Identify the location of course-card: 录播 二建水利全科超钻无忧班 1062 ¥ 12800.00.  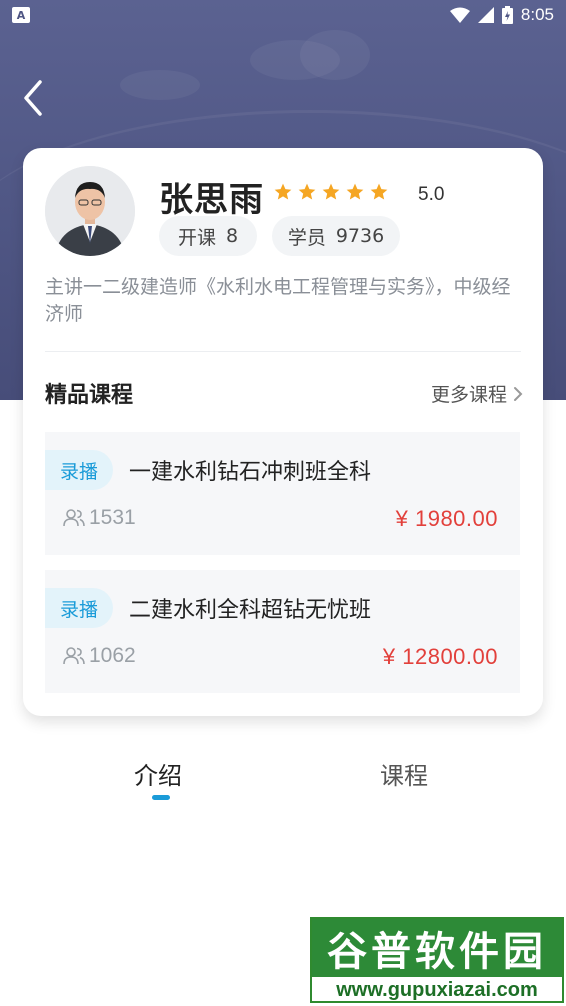
(282, 631).